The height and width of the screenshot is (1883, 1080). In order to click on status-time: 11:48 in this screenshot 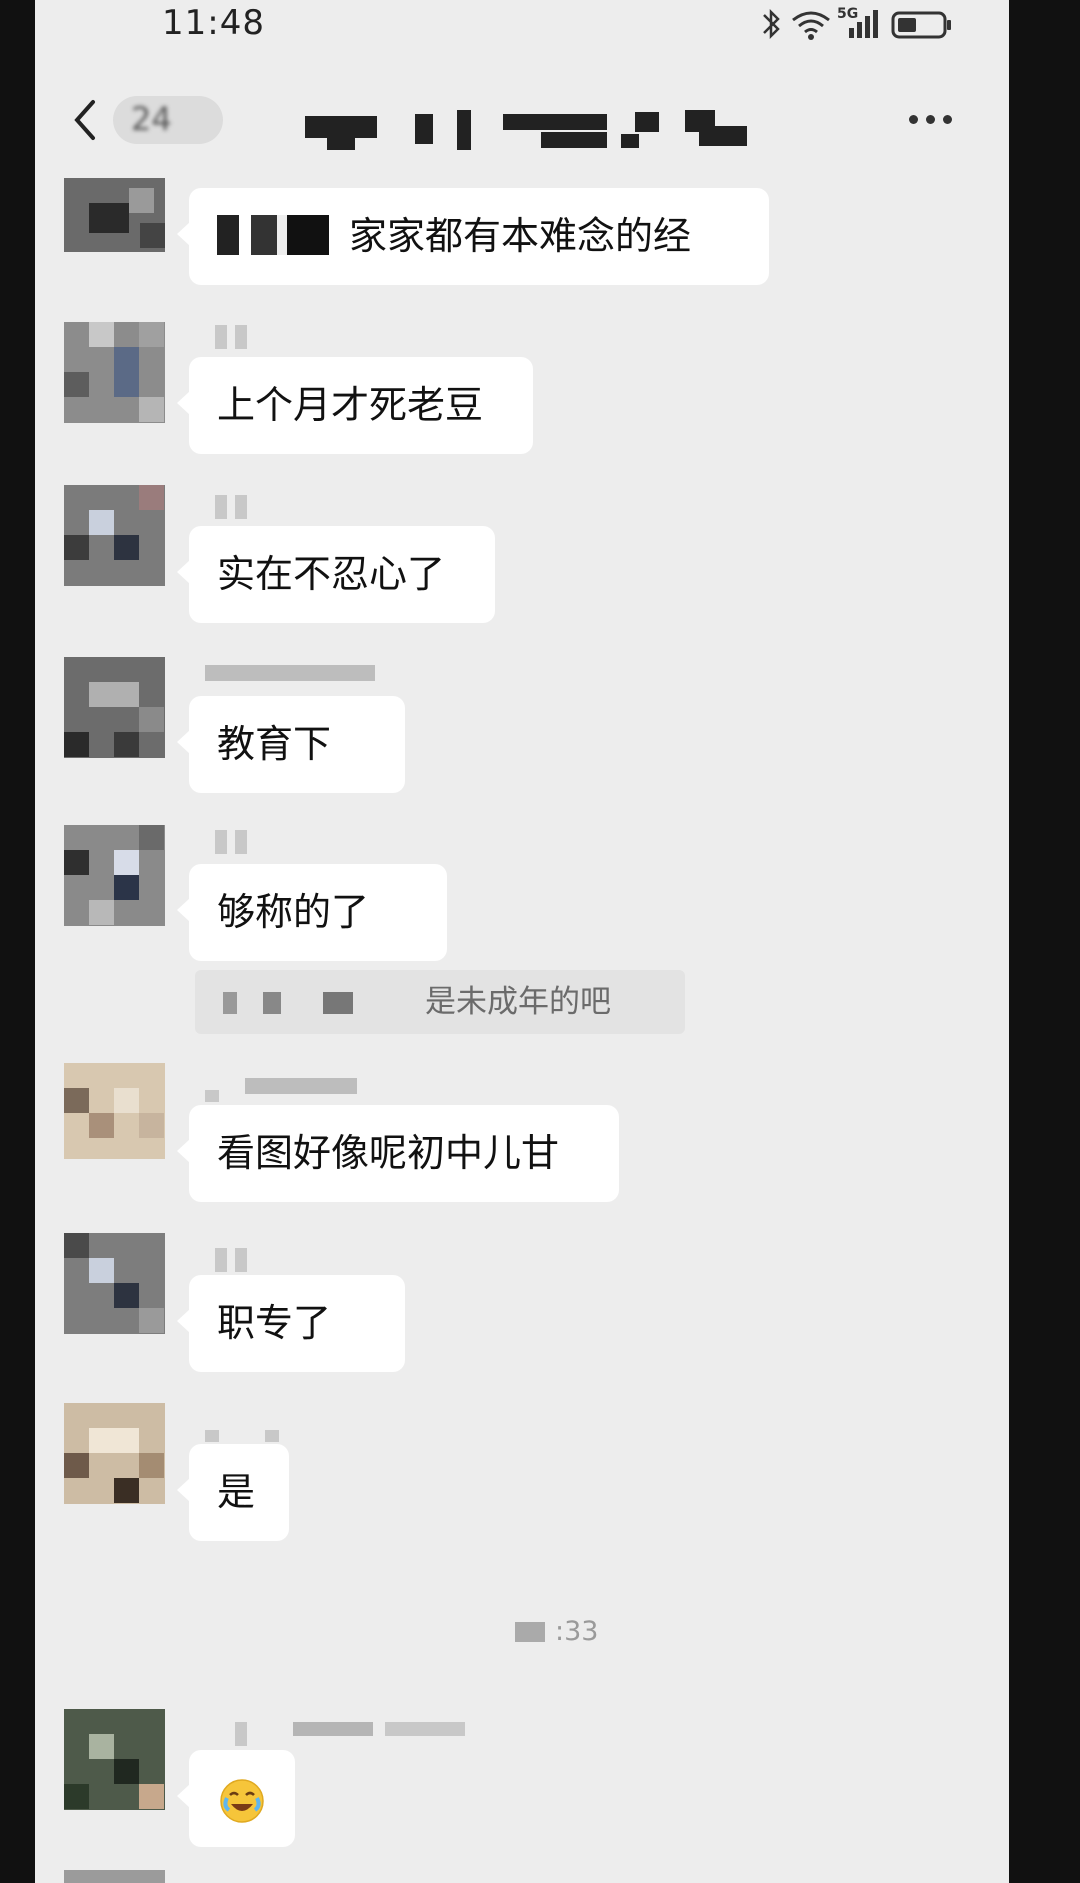, I will do `click(213, 23)`.